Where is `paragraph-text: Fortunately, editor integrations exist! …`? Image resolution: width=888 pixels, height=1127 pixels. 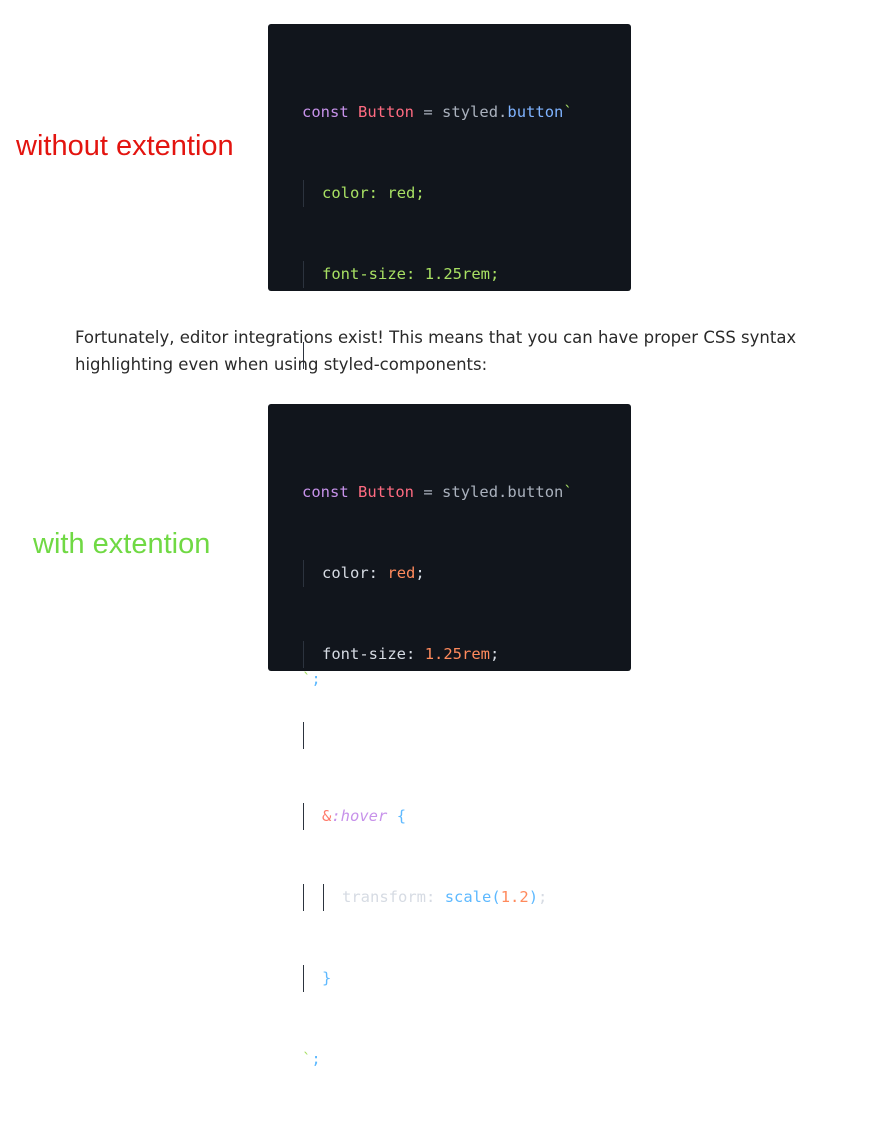 paragraph-text: Fortunately, editor integrations exist! … is located at coordinates (436, 351).